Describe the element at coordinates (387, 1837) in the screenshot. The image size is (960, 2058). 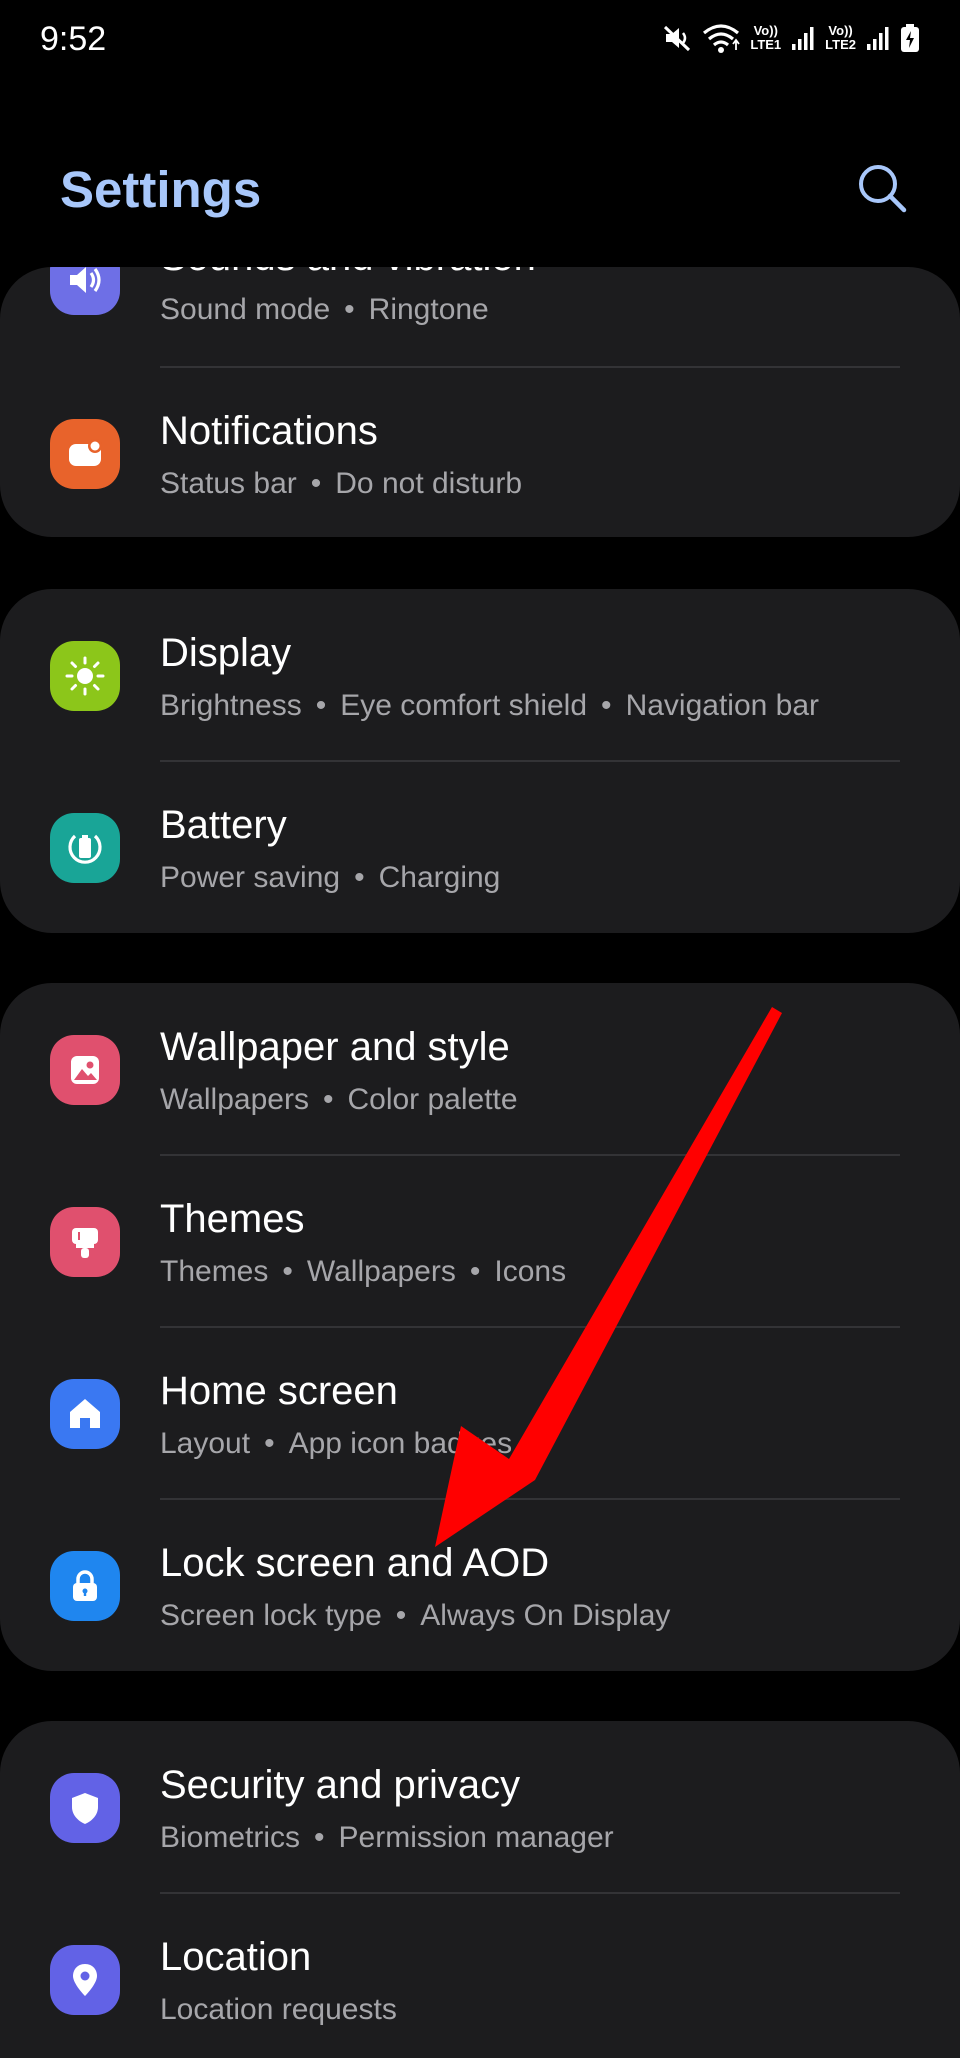
I see `item-subtitle: Biometrics • Permission manager` at that location.